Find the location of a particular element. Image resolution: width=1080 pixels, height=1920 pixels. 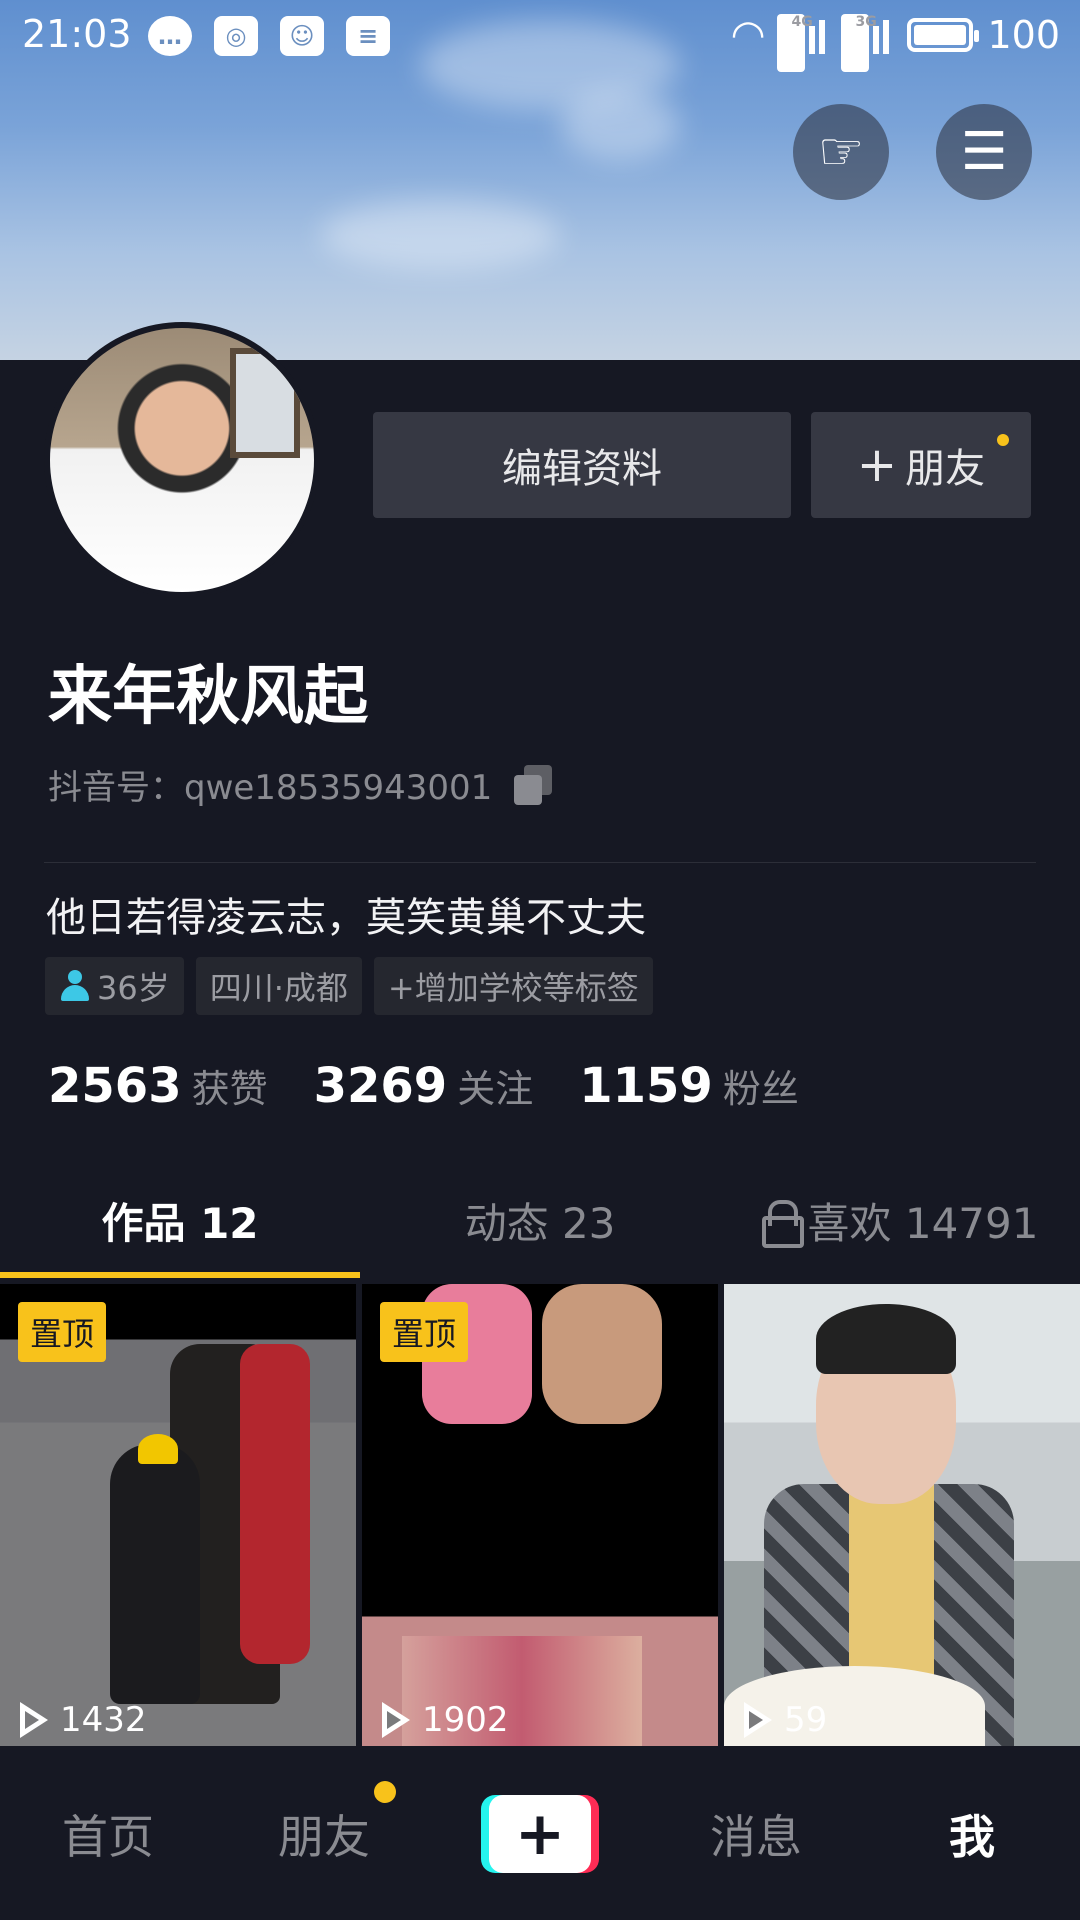

user-id-label: 抖音号： is located at coordinates (116, 788).